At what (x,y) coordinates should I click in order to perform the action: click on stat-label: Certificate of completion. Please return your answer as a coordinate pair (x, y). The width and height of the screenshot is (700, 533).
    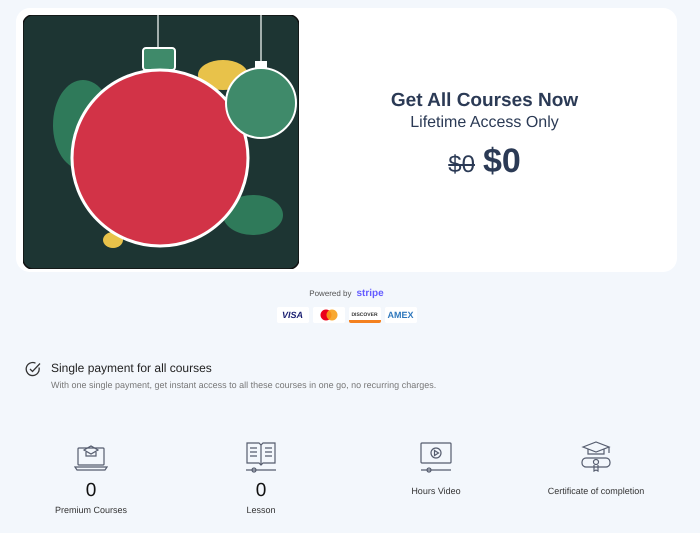
    Looking at the image, I should click on (596, 492).